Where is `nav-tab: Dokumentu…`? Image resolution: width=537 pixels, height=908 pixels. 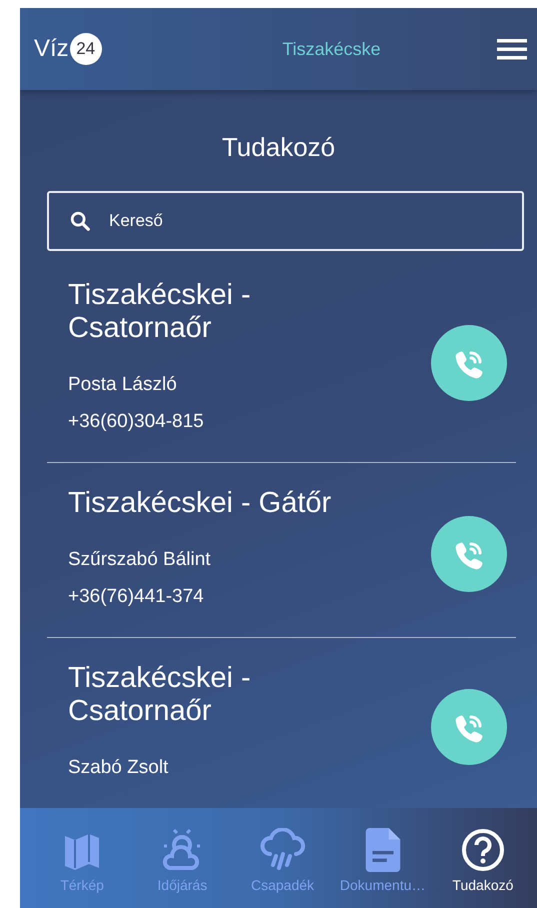 nav-tab: Dokumentu… is located at coordinates (382, 858).